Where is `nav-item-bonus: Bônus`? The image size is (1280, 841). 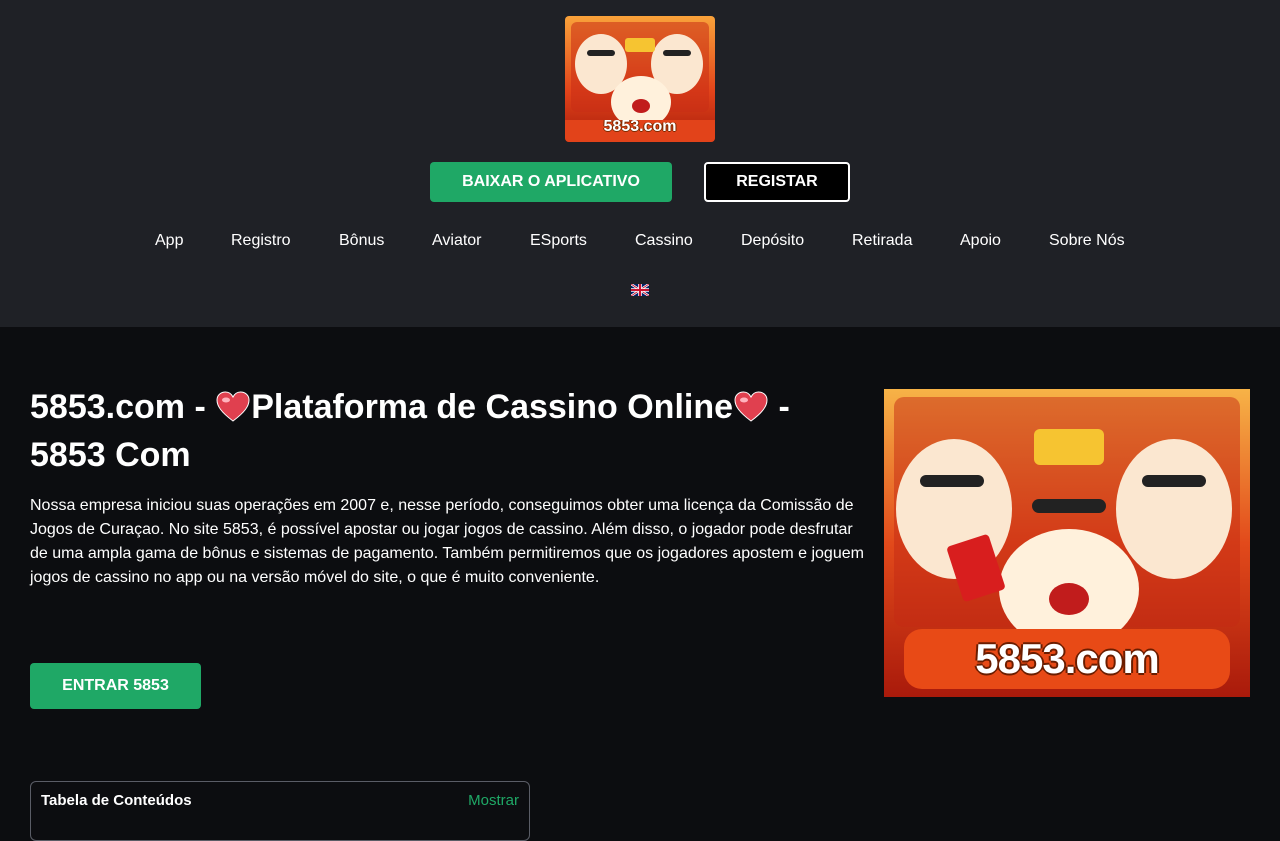
nav-item-bonus: Bônus is located at coordinates (361, 241).